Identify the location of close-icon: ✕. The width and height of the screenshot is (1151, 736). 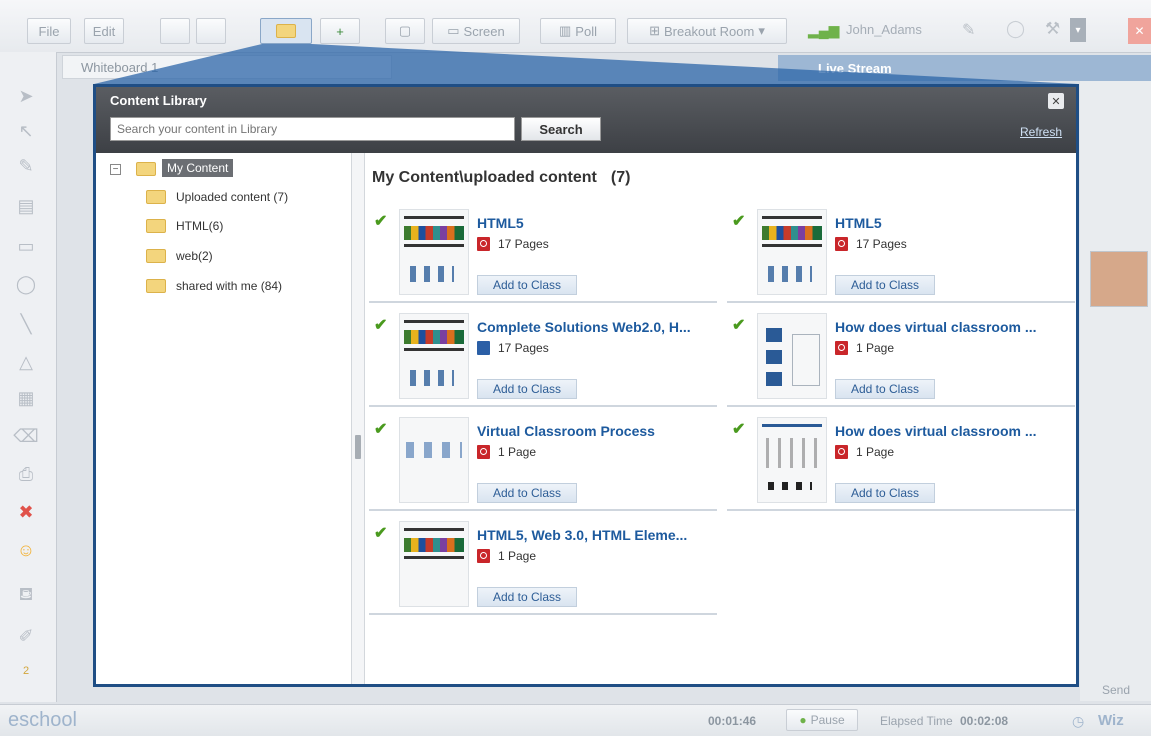
(1056, 101).